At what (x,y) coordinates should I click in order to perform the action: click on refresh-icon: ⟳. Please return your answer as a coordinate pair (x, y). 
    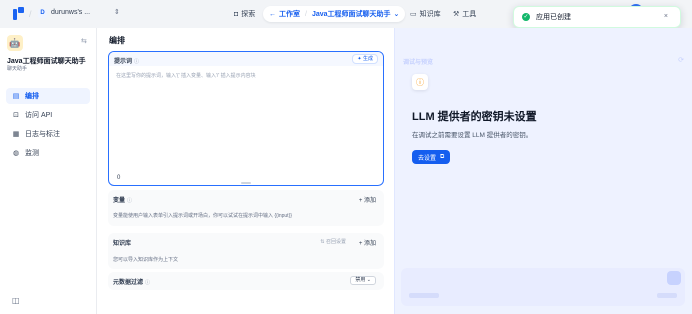
    Looking at the image, I should click on (681, 60).